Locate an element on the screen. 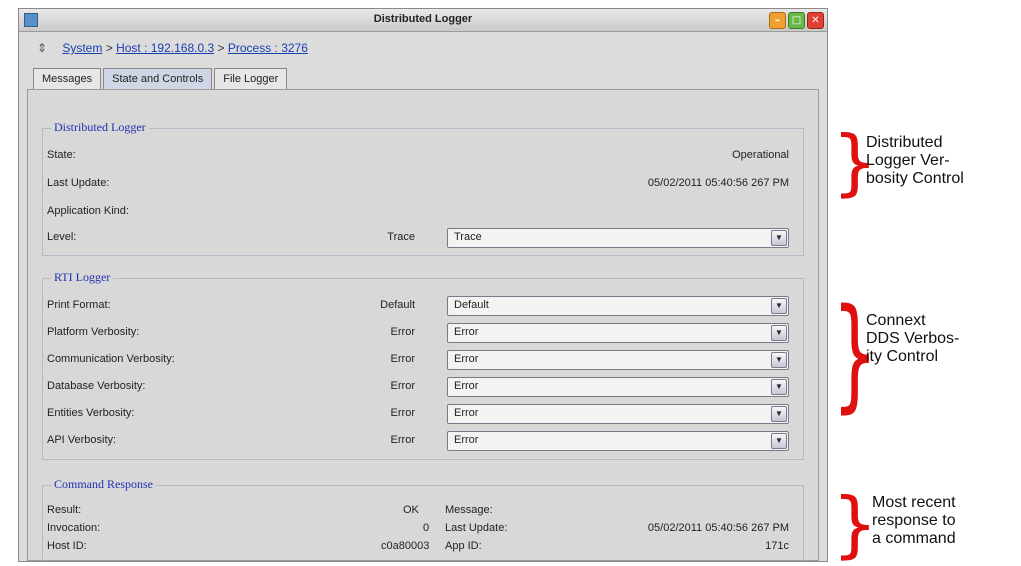  communication-verbosity-select: Error ▼ is located at coordinates (618, 360).